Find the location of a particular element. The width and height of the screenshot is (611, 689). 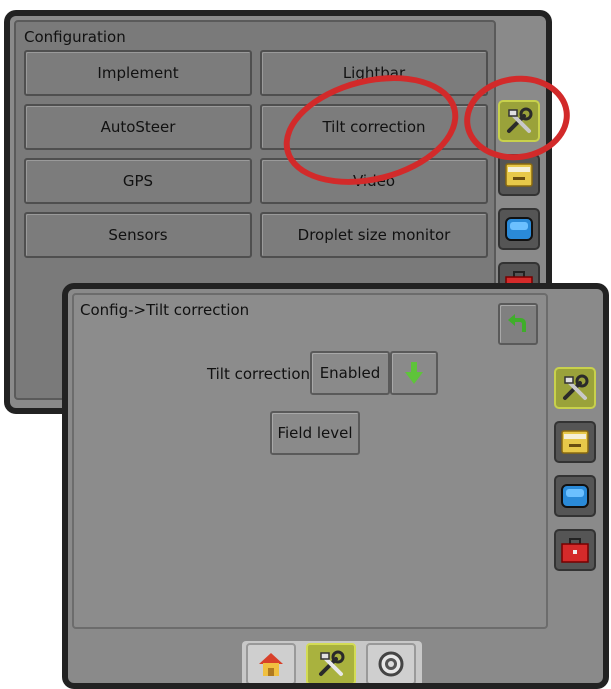

autosteer-button: AutoSteer is located at coordinates (138, 127).